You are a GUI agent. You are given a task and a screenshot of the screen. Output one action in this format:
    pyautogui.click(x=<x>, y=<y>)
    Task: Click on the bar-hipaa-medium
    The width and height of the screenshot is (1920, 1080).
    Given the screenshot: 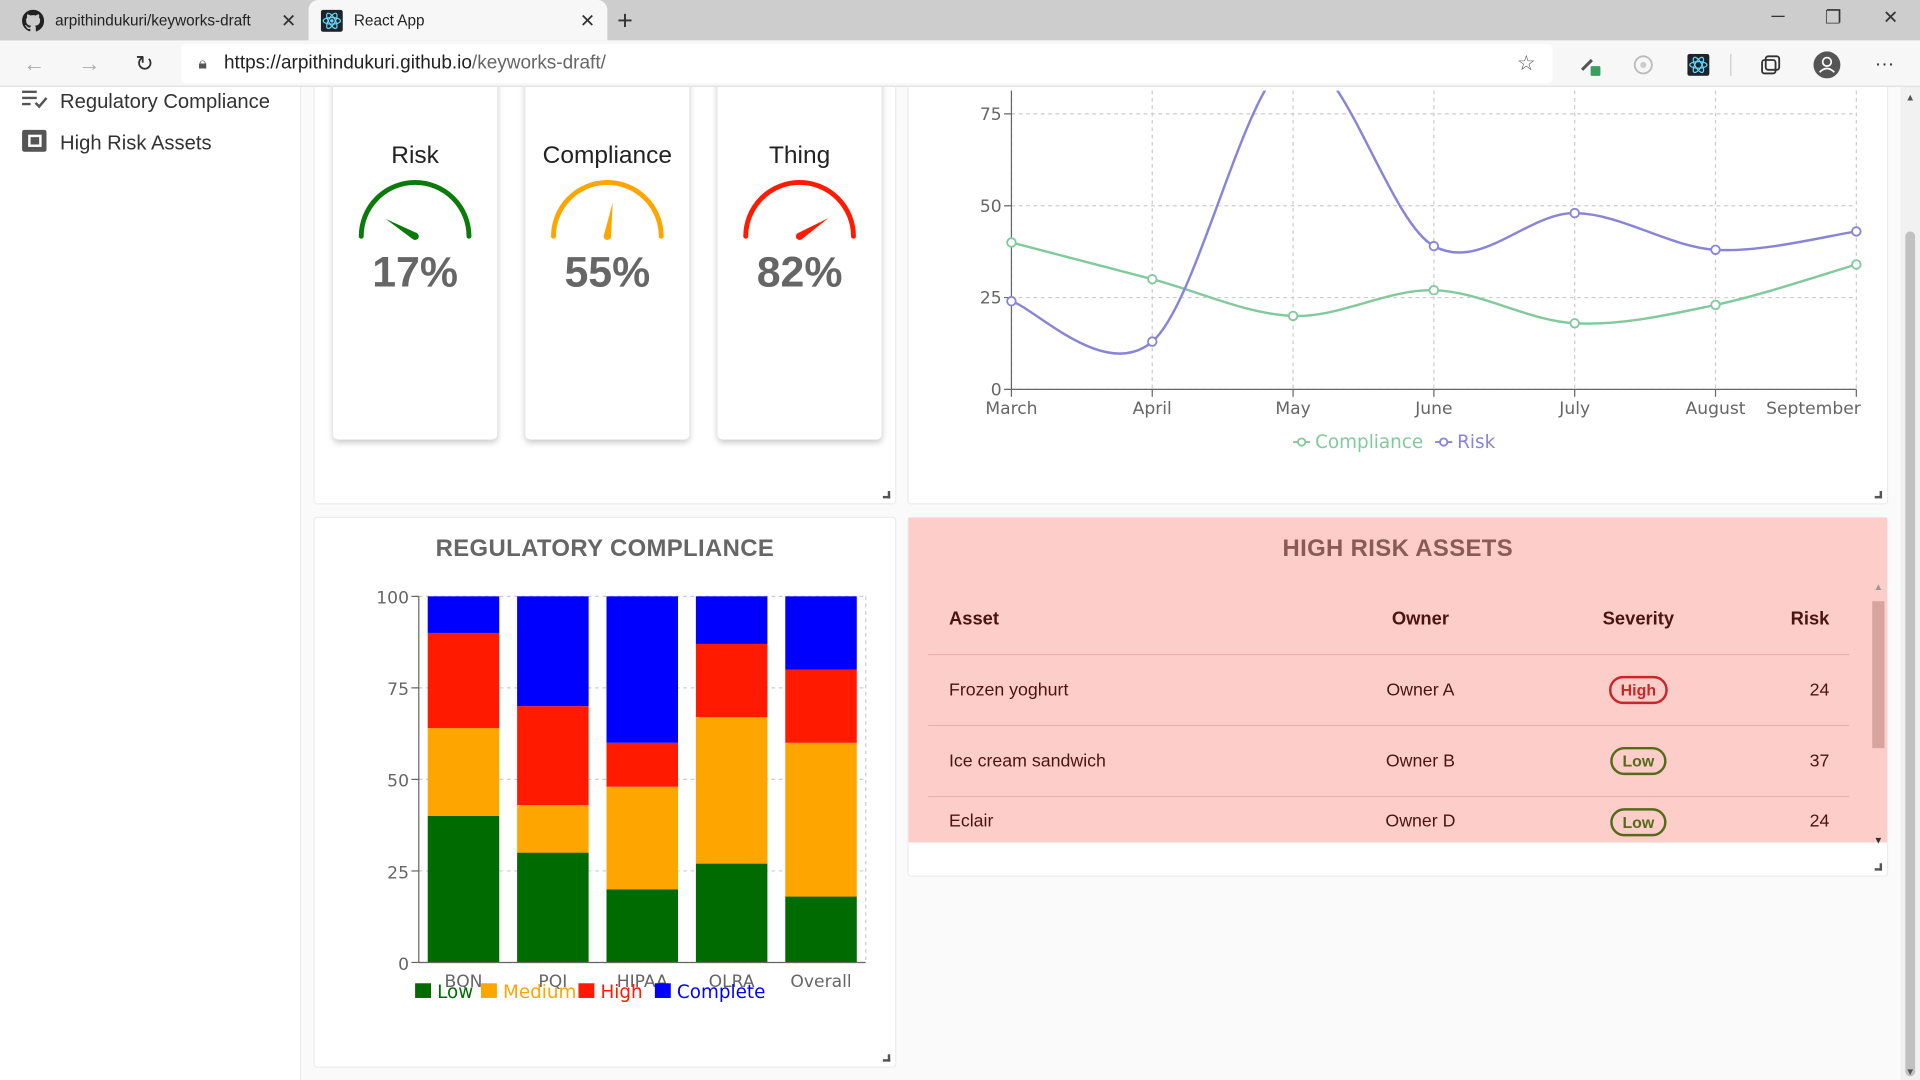 What is the action you would take?
    pyautogui.click(x=642, y=838)
    